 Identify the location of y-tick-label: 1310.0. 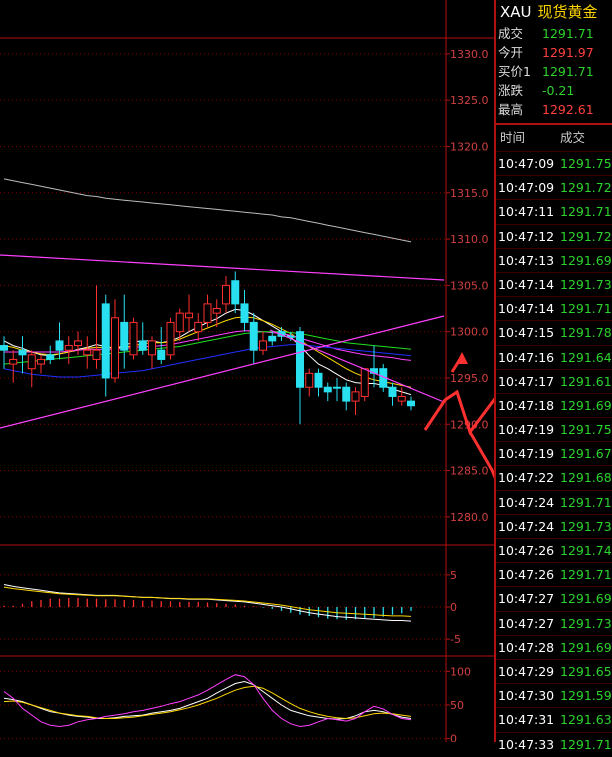
(469, 239).